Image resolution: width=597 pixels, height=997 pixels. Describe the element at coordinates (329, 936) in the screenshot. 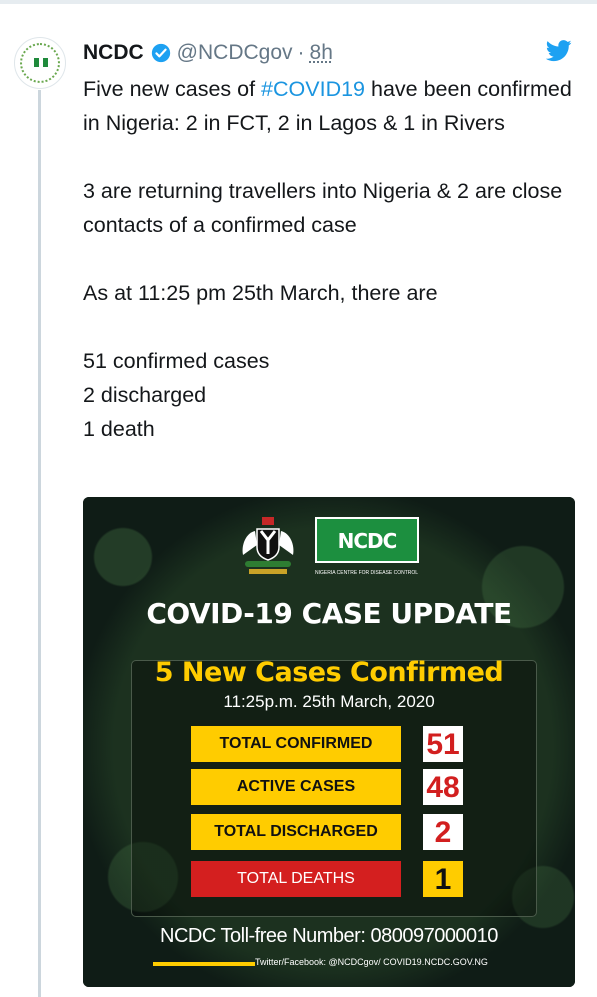

I see `tollfree-number: NCDC Toll-free Number: 080097000010` at that location.